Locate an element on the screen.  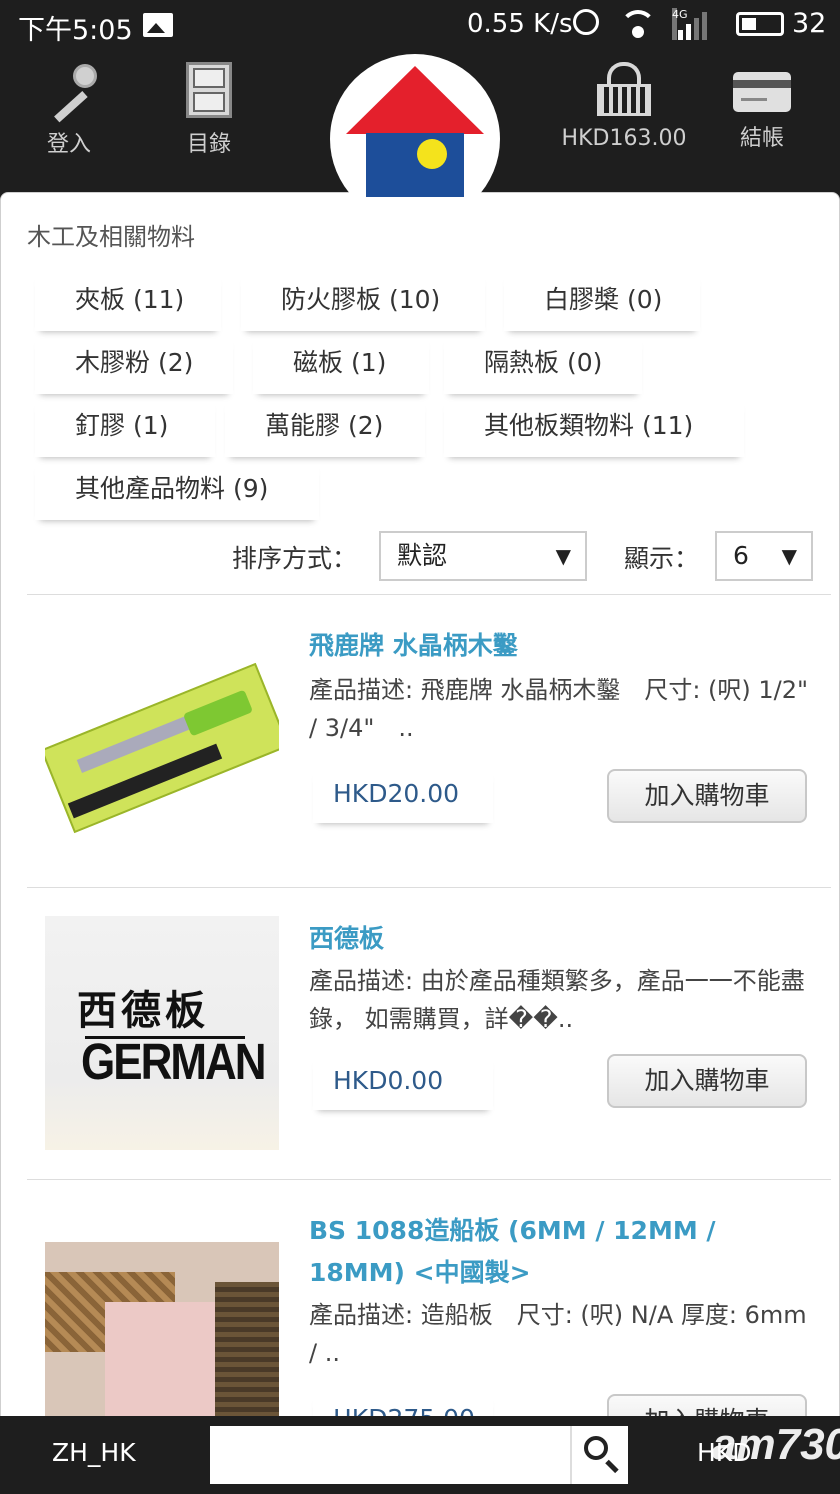
alarm-icon is located at coordinates (586, 22).